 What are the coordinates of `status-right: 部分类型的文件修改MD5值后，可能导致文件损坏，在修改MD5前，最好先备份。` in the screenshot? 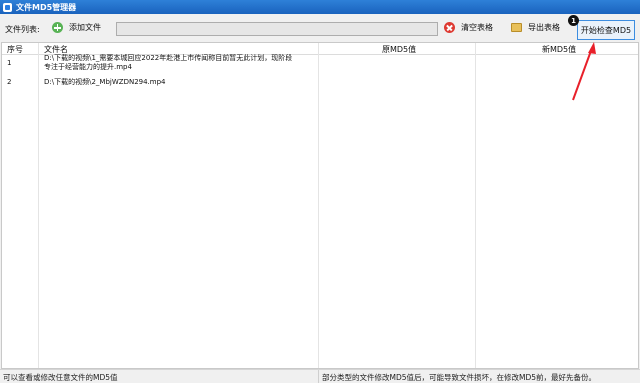 It's located at (459, 377).